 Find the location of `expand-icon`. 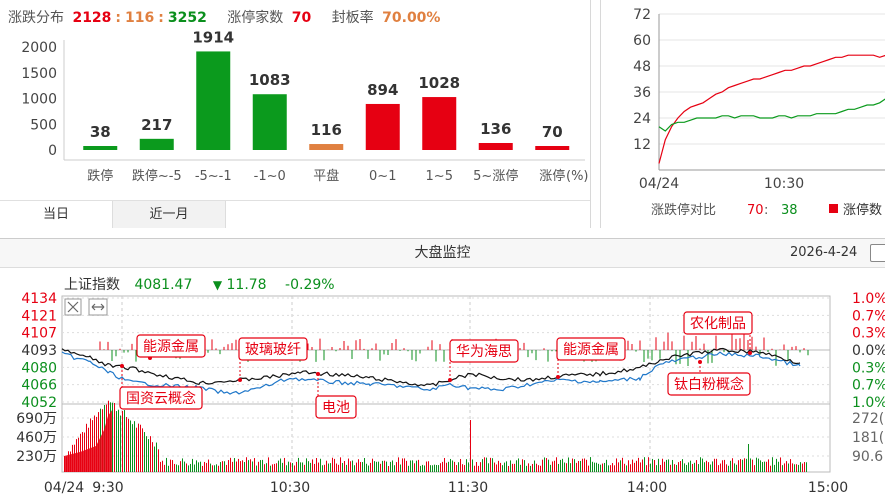

expand-icon is located at coordinates (98, 307).